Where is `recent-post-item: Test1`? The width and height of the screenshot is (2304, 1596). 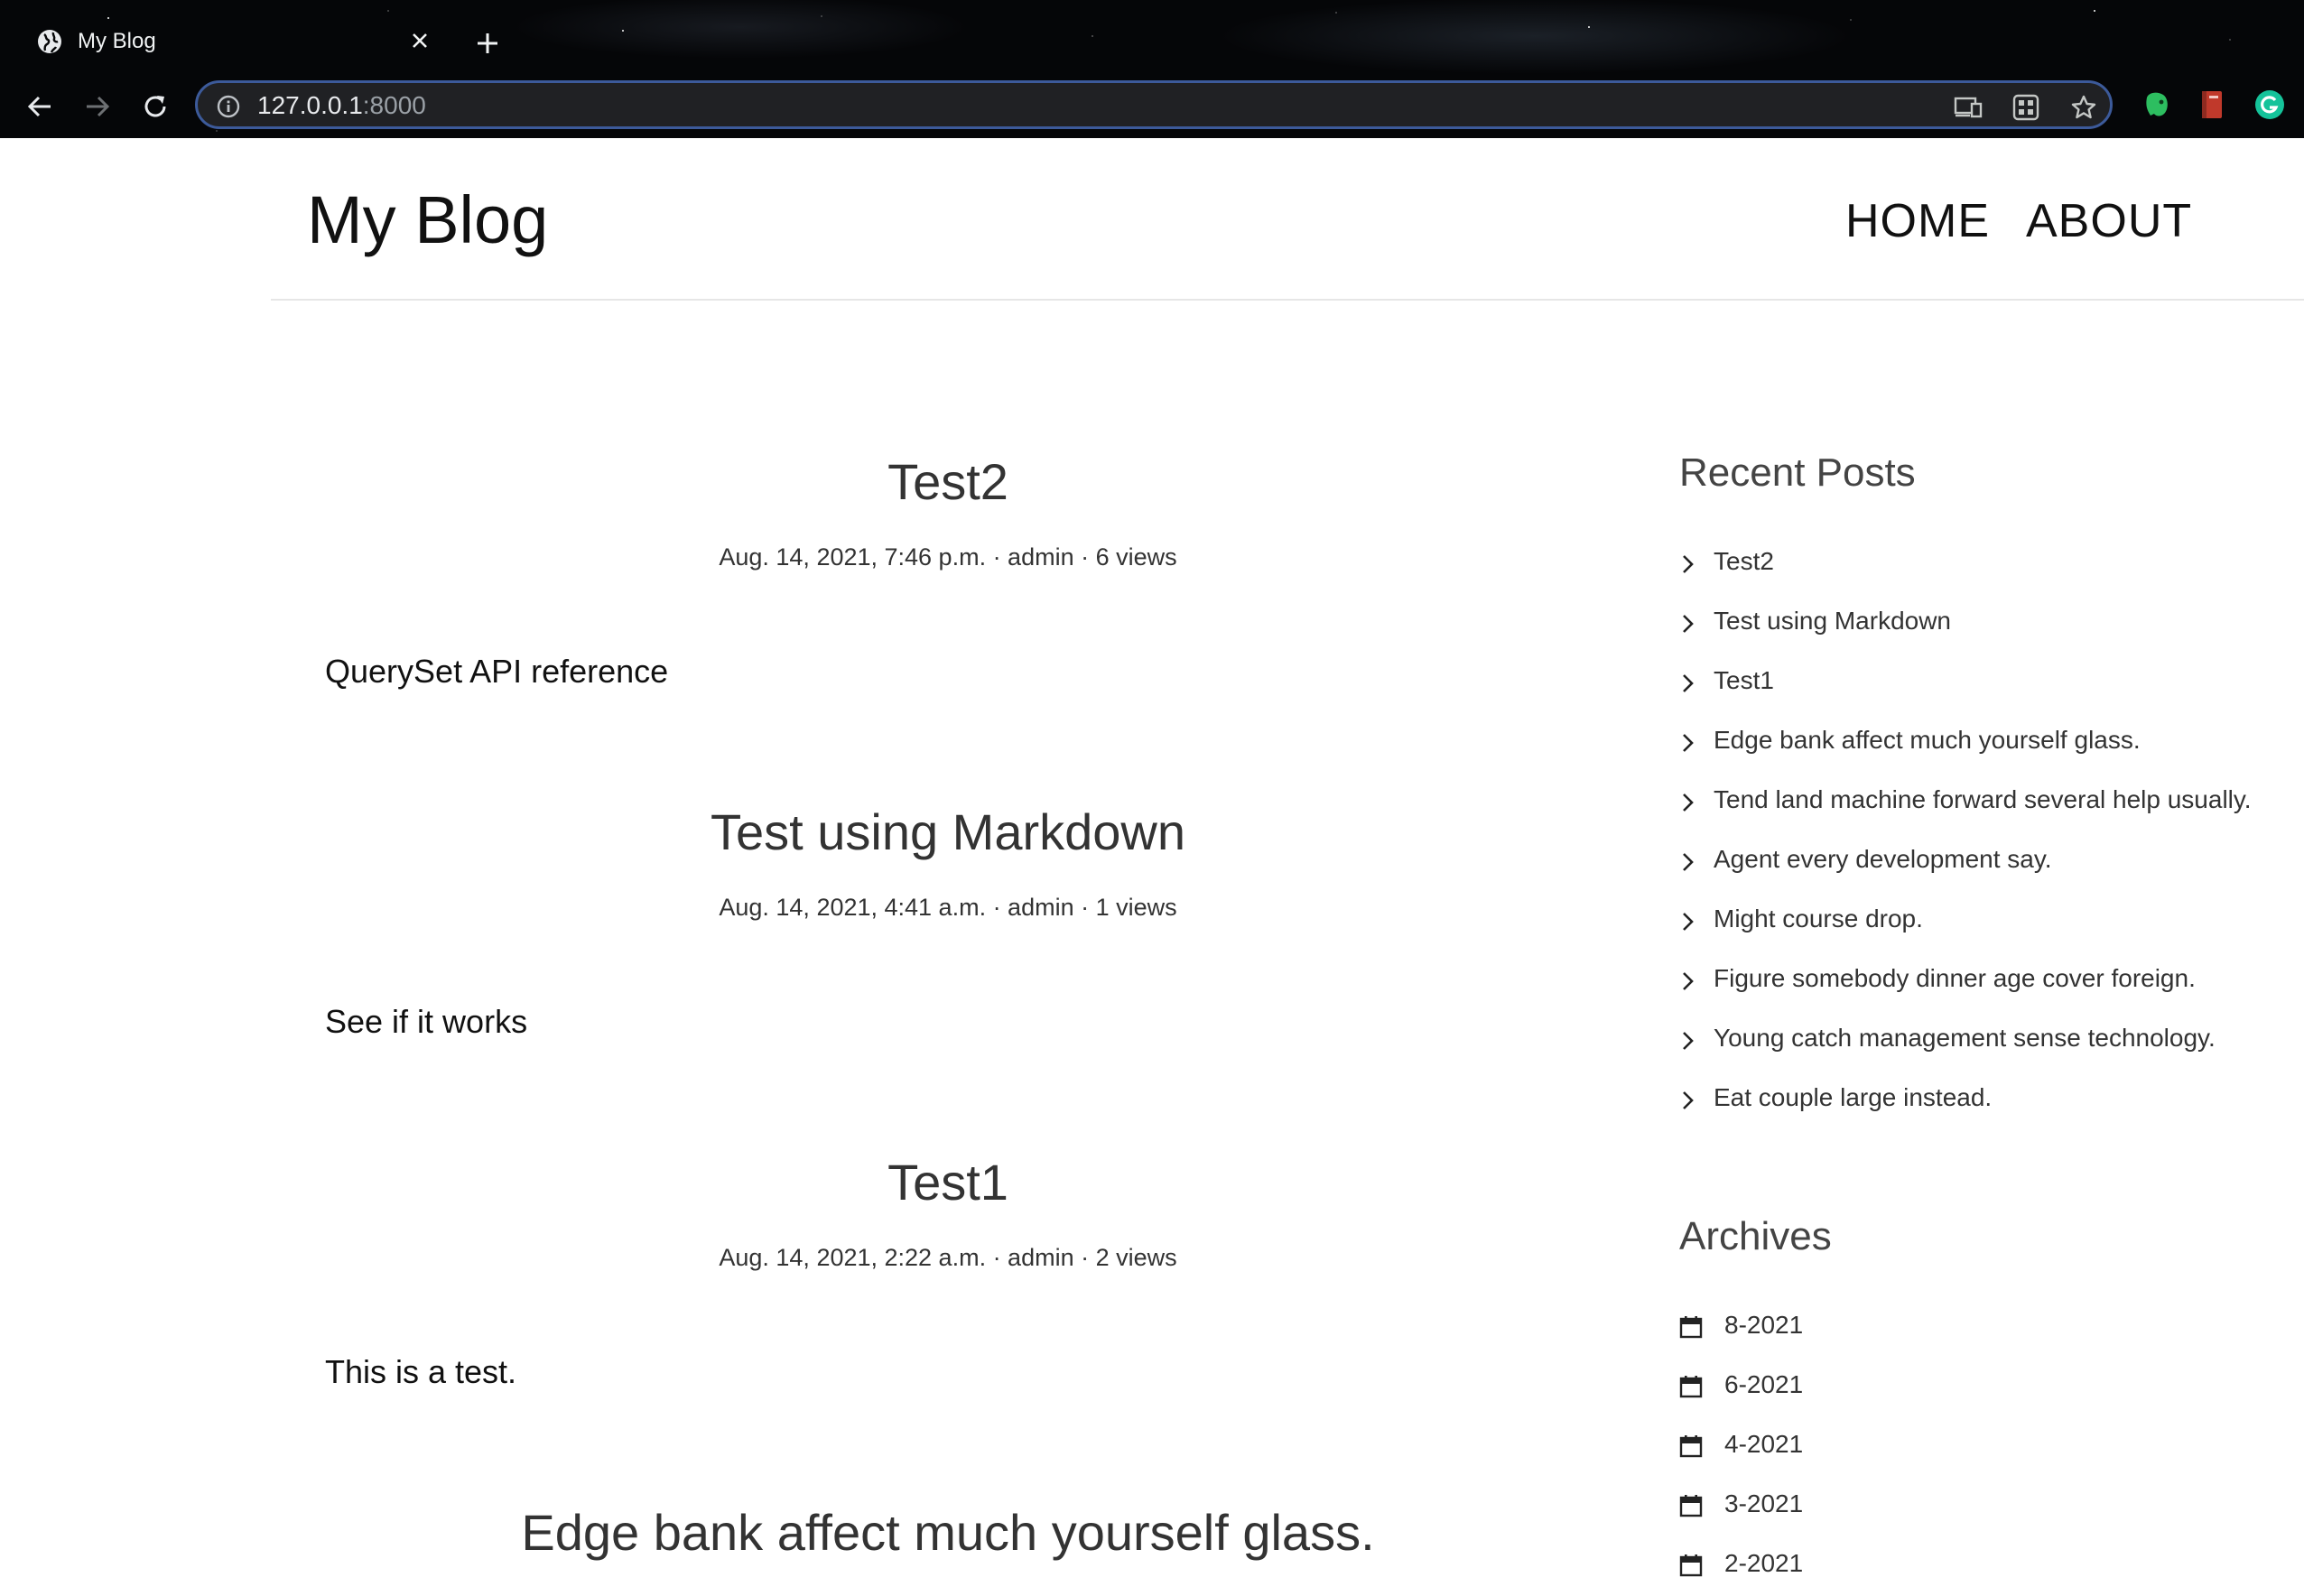
recent-post-item: Test1 is located at coordinates (1726, 681).